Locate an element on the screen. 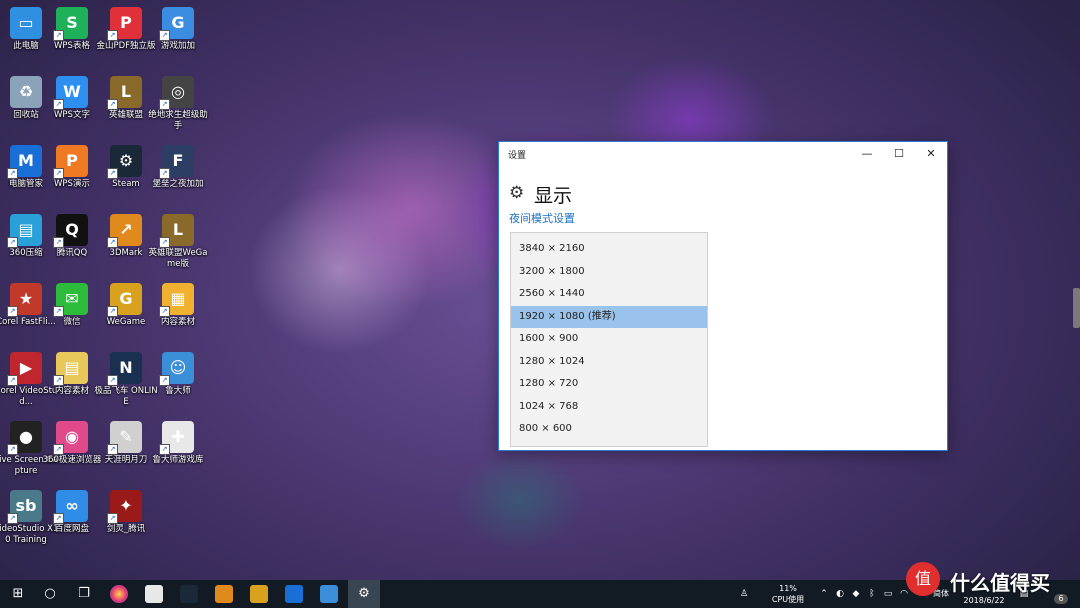 The image size is (1080, 608). taskbar-app-pc-manager is located at coordinates (294, 594).